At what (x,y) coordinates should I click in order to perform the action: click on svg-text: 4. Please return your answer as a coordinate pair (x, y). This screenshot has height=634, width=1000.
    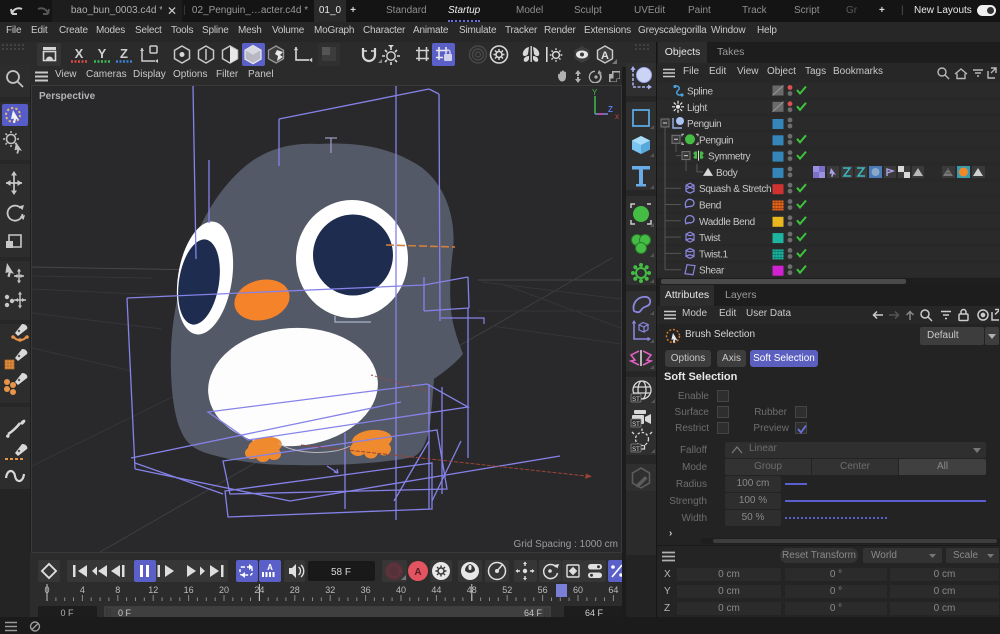
    Looking at the image, I should click on (82, 590).